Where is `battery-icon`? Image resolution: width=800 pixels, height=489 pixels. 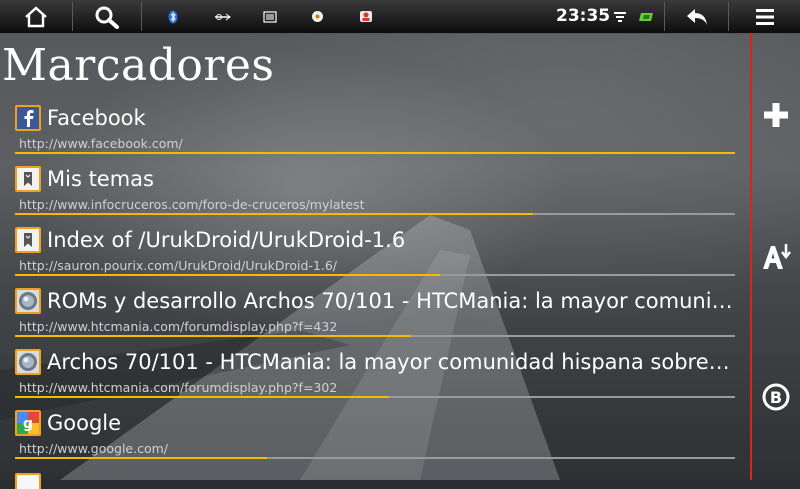 battery-icon is located at coordinates (646, 16).